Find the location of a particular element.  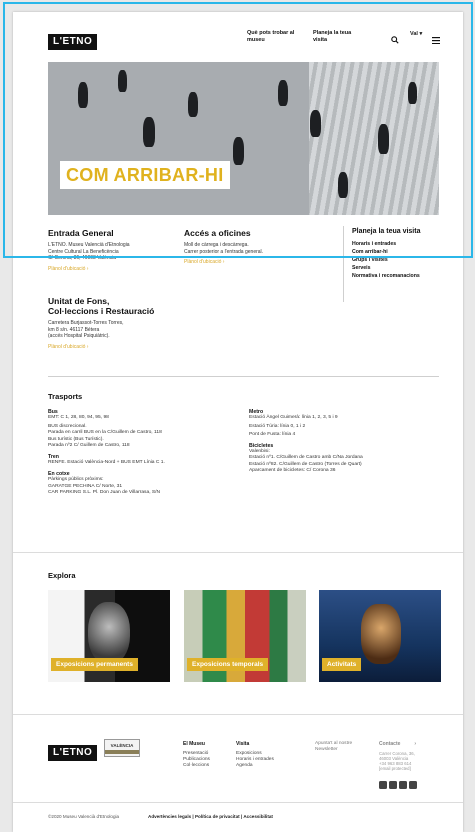

transport-text: Pont de Fusta: línia 4 is located at coordinates (272, 434).